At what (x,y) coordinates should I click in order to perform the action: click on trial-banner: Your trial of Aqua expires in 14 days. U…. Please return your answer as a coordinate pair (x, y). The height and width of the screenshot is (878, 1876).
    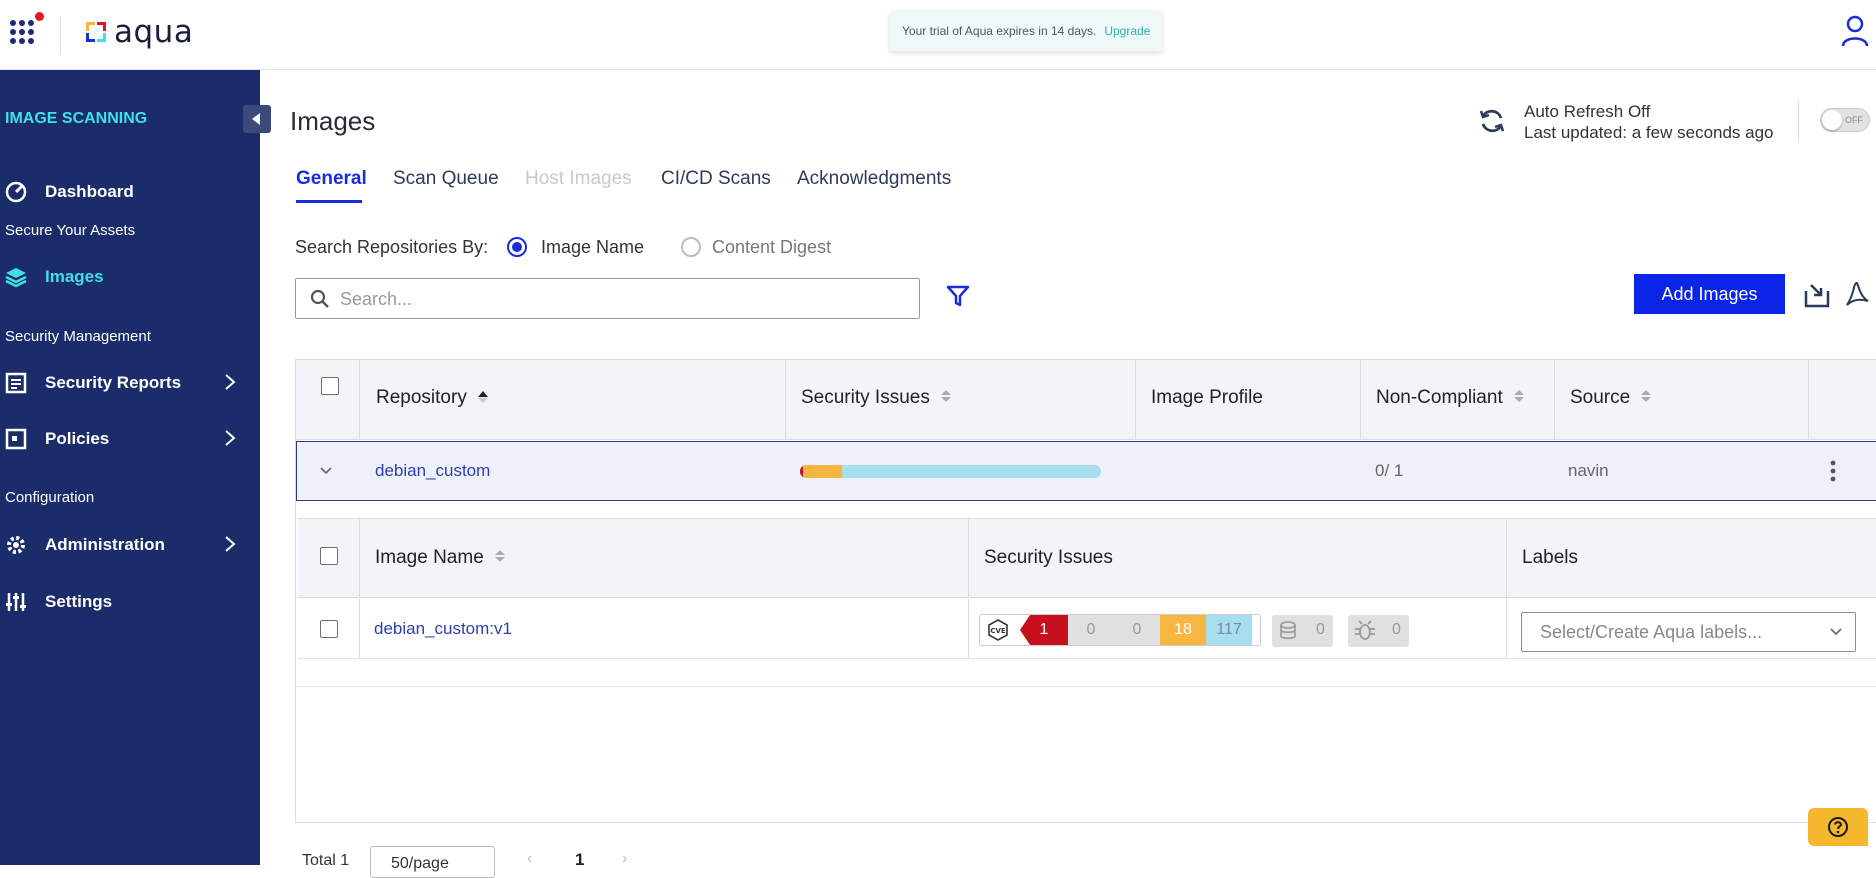
    Looking at the image, I should click on (1026, 31).